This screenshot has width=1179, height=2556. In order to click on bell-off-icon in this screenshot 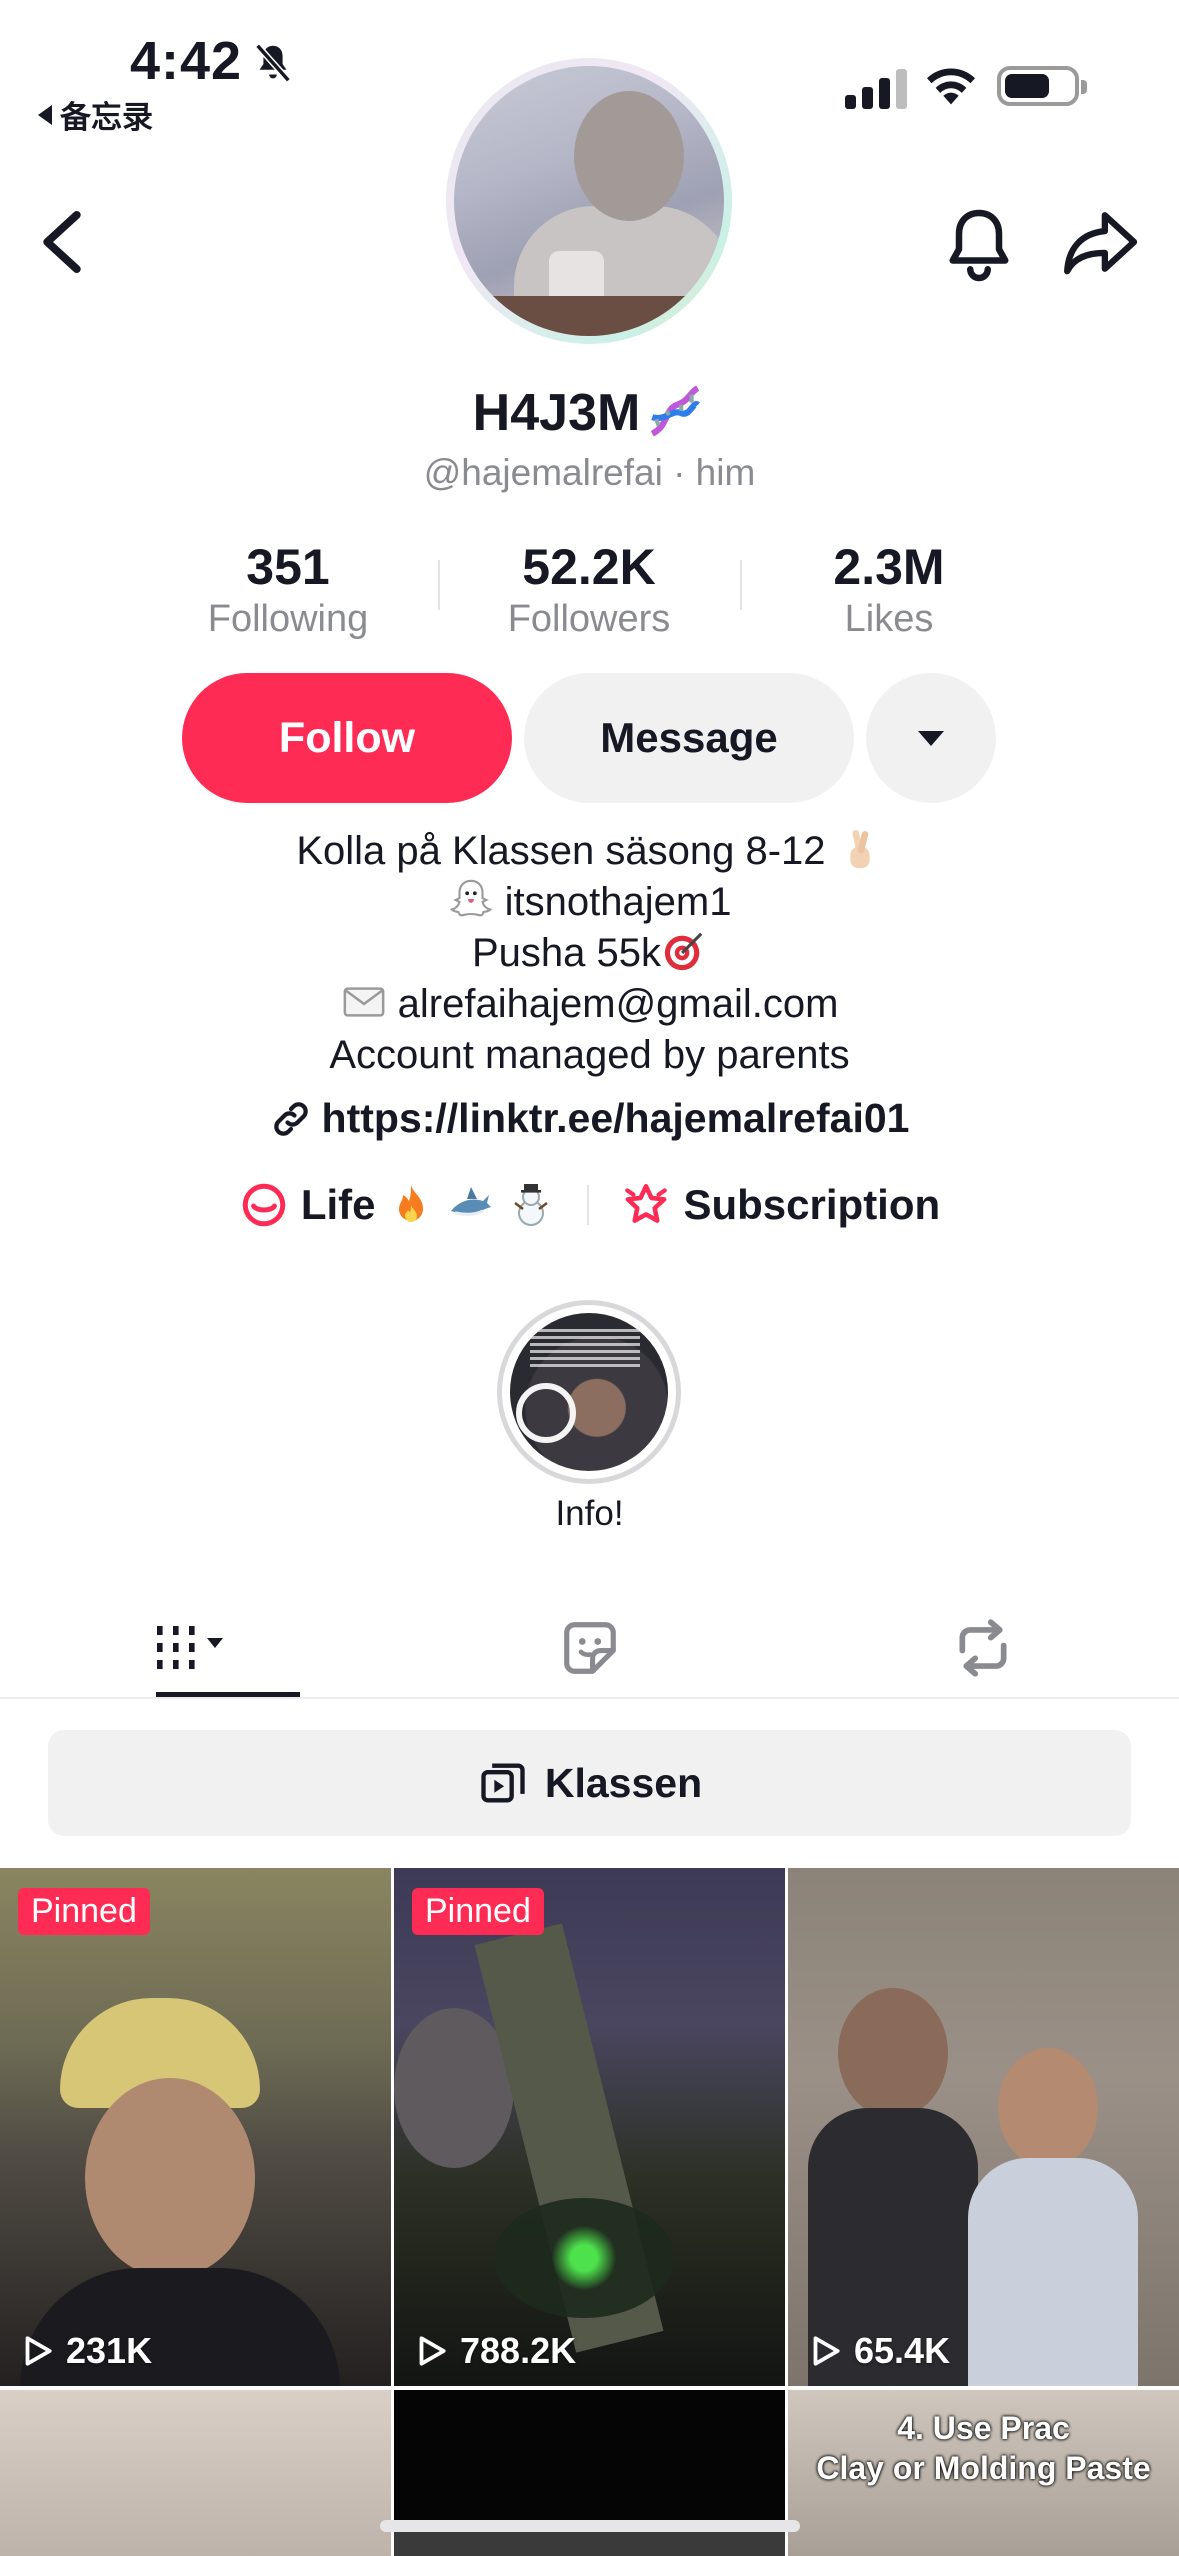, I will do `click(273, 63)`.